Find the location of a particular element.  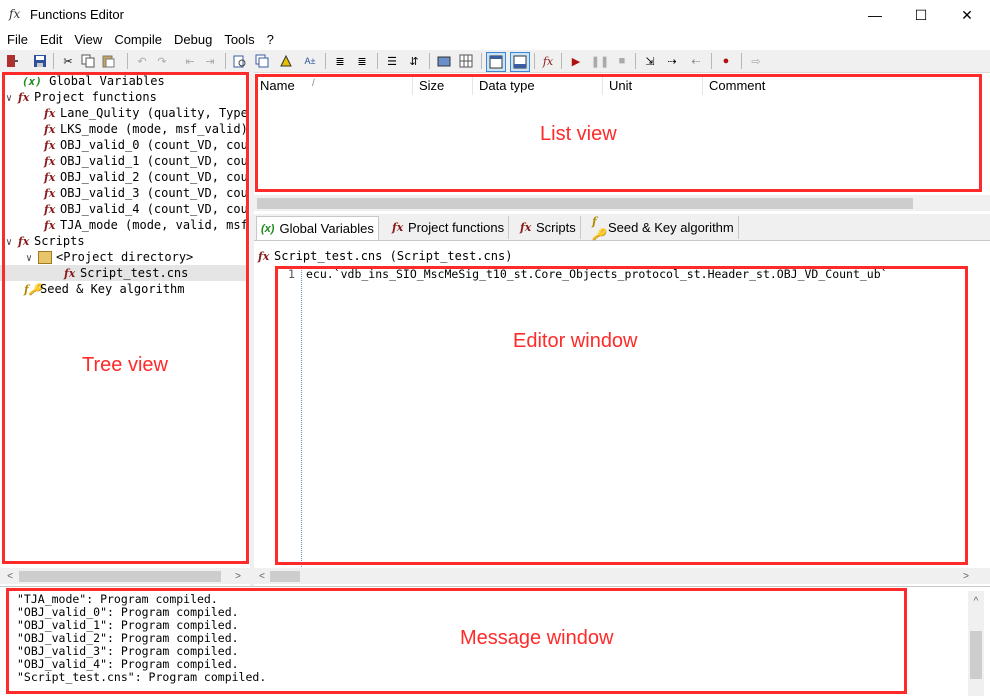

editor-annotation-label: Editor window is located at coordinates (575, 341).